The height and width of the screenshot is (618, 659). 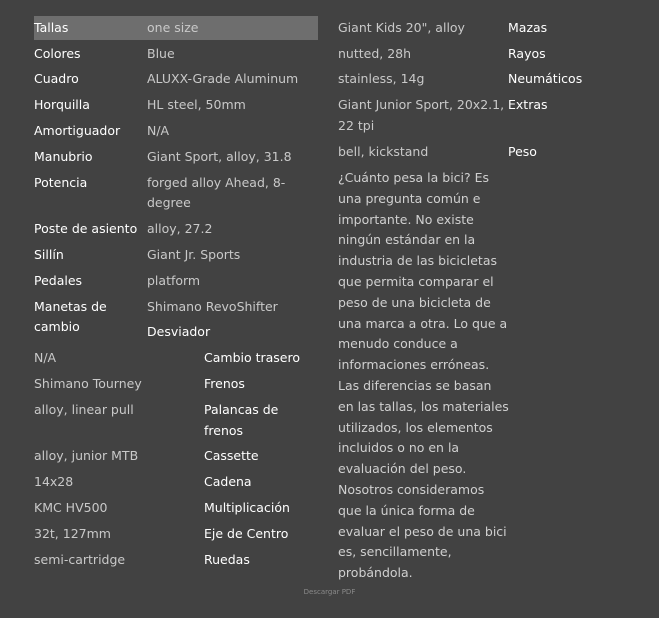 I want to click on spec-value-extras: bell, kickstand, so click(x=383, y=151).